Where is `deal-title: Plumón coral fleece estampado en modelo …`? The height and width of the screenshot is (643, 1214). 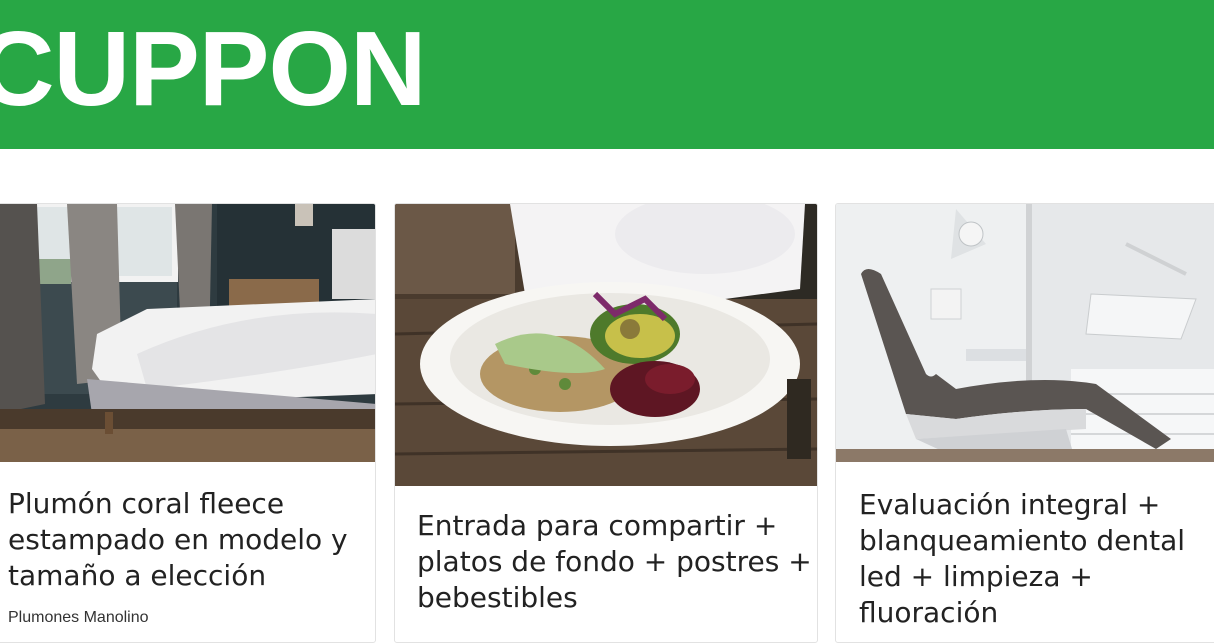
deal-title: Plumón coral fleece estampado en modelo … is located at coordinates (188, 540).